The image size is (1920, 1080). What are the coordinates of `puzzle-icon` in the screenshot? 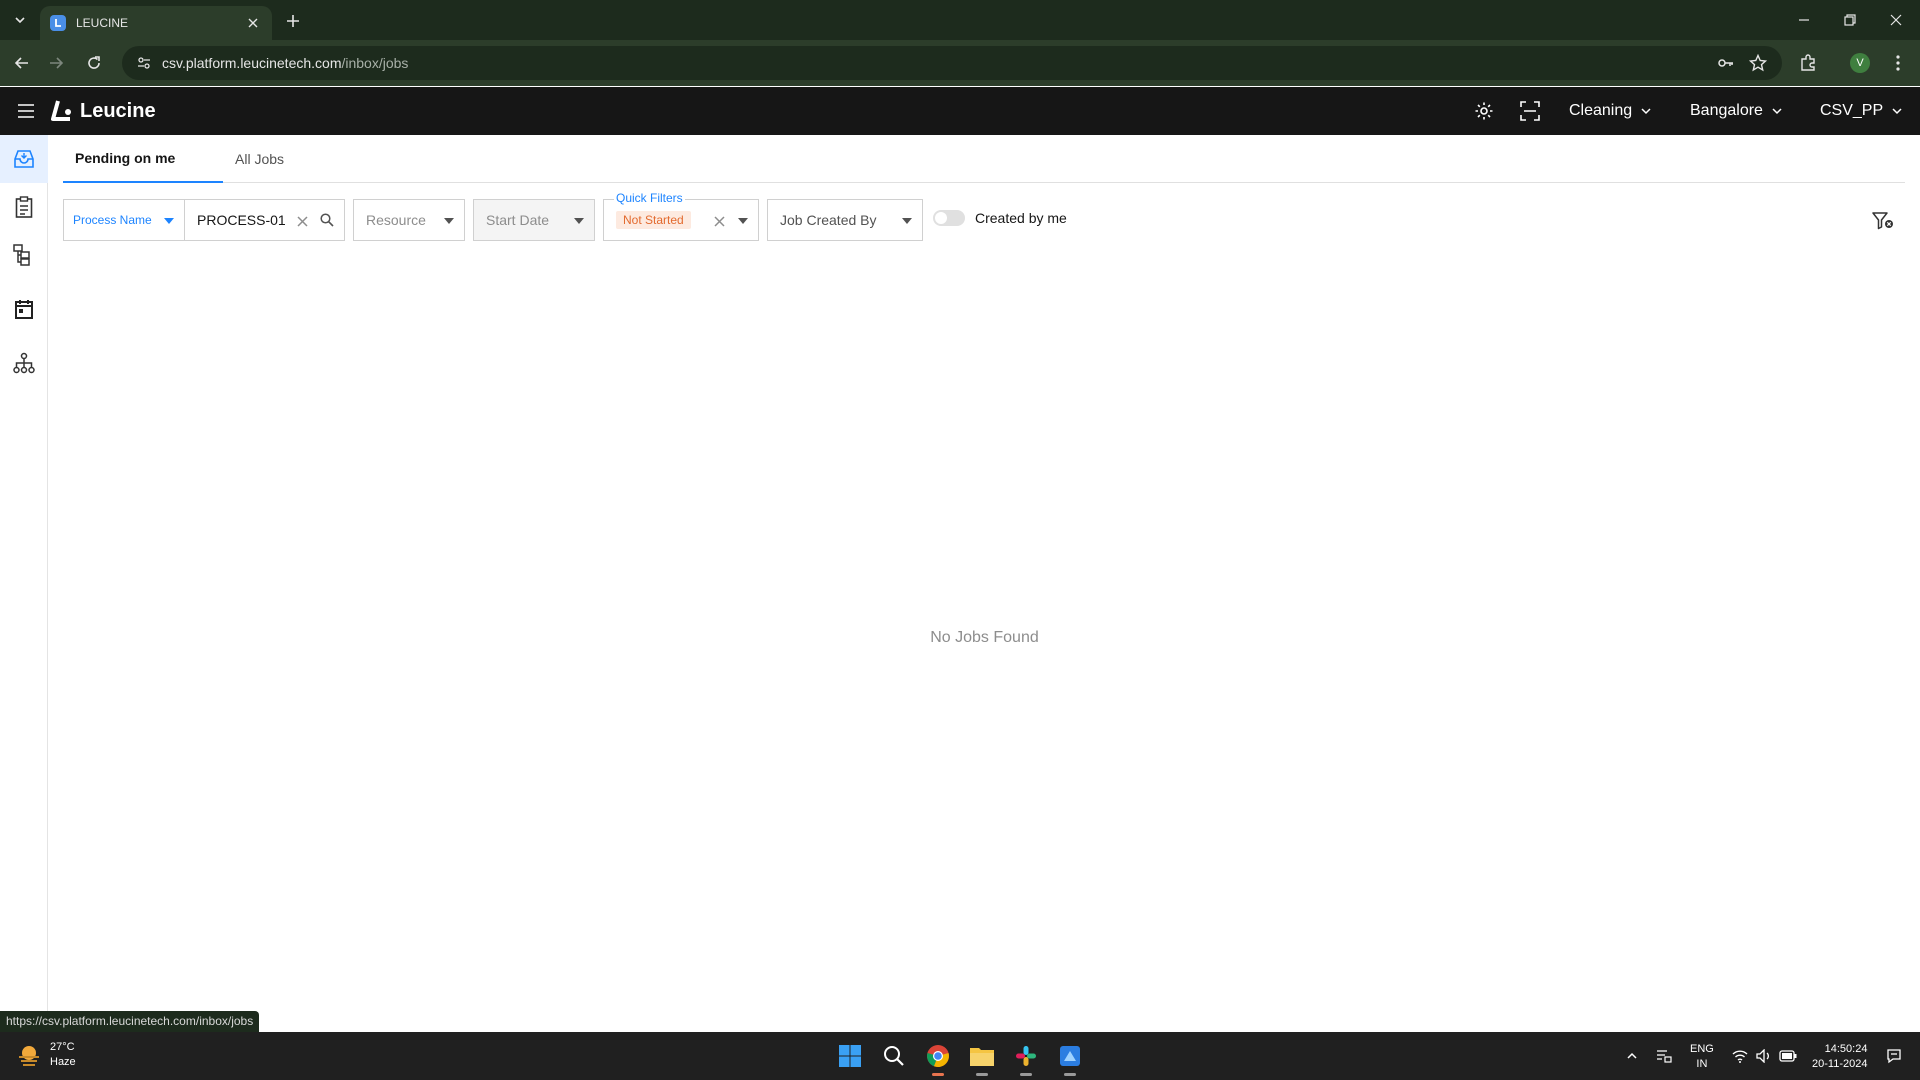 It's located at (1808, 62).